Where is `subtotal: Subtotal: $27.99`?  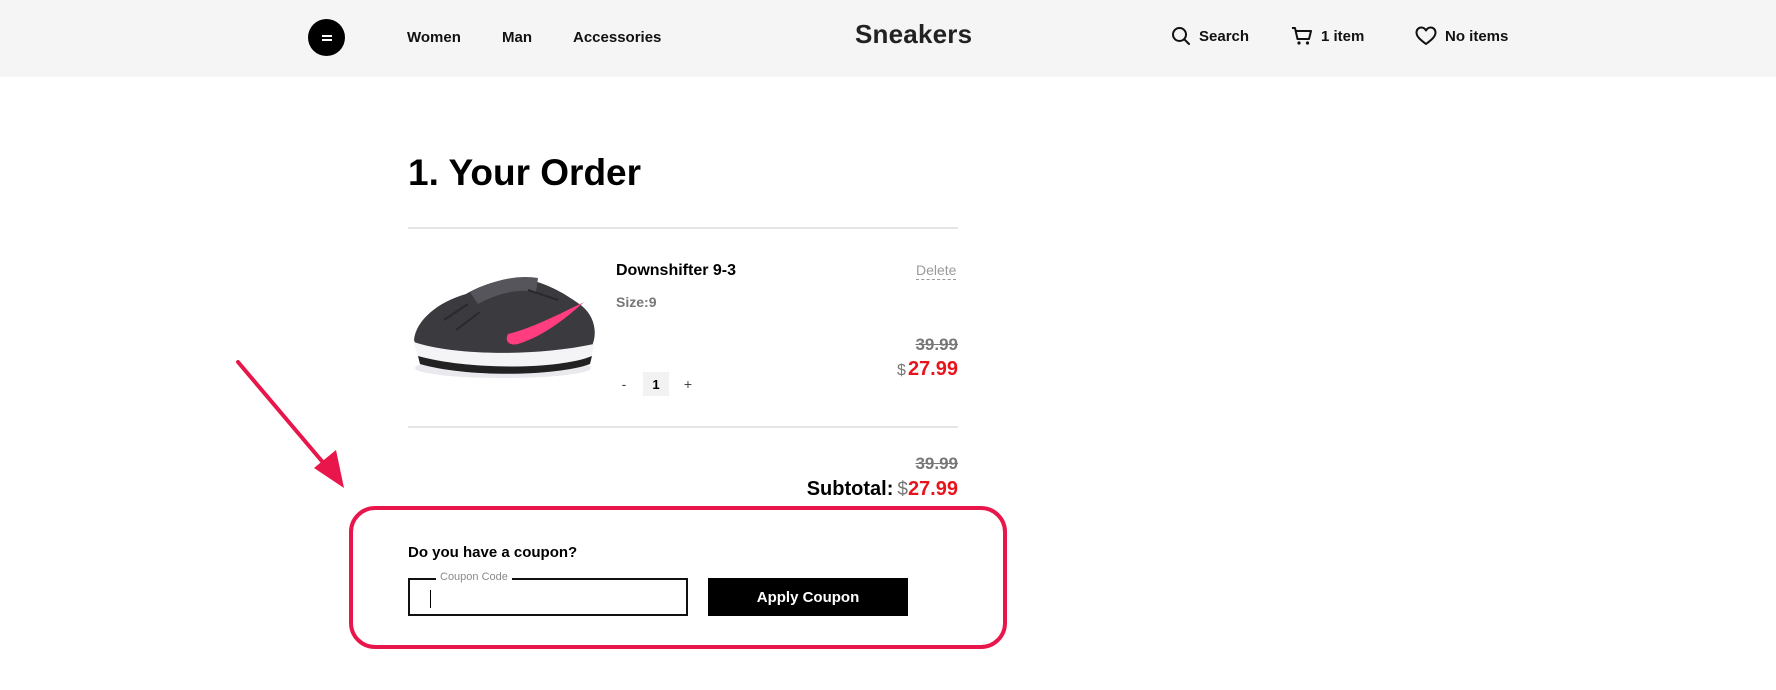
subtotal: Subtotal: $27.99 is located at coordinates (882, 489).